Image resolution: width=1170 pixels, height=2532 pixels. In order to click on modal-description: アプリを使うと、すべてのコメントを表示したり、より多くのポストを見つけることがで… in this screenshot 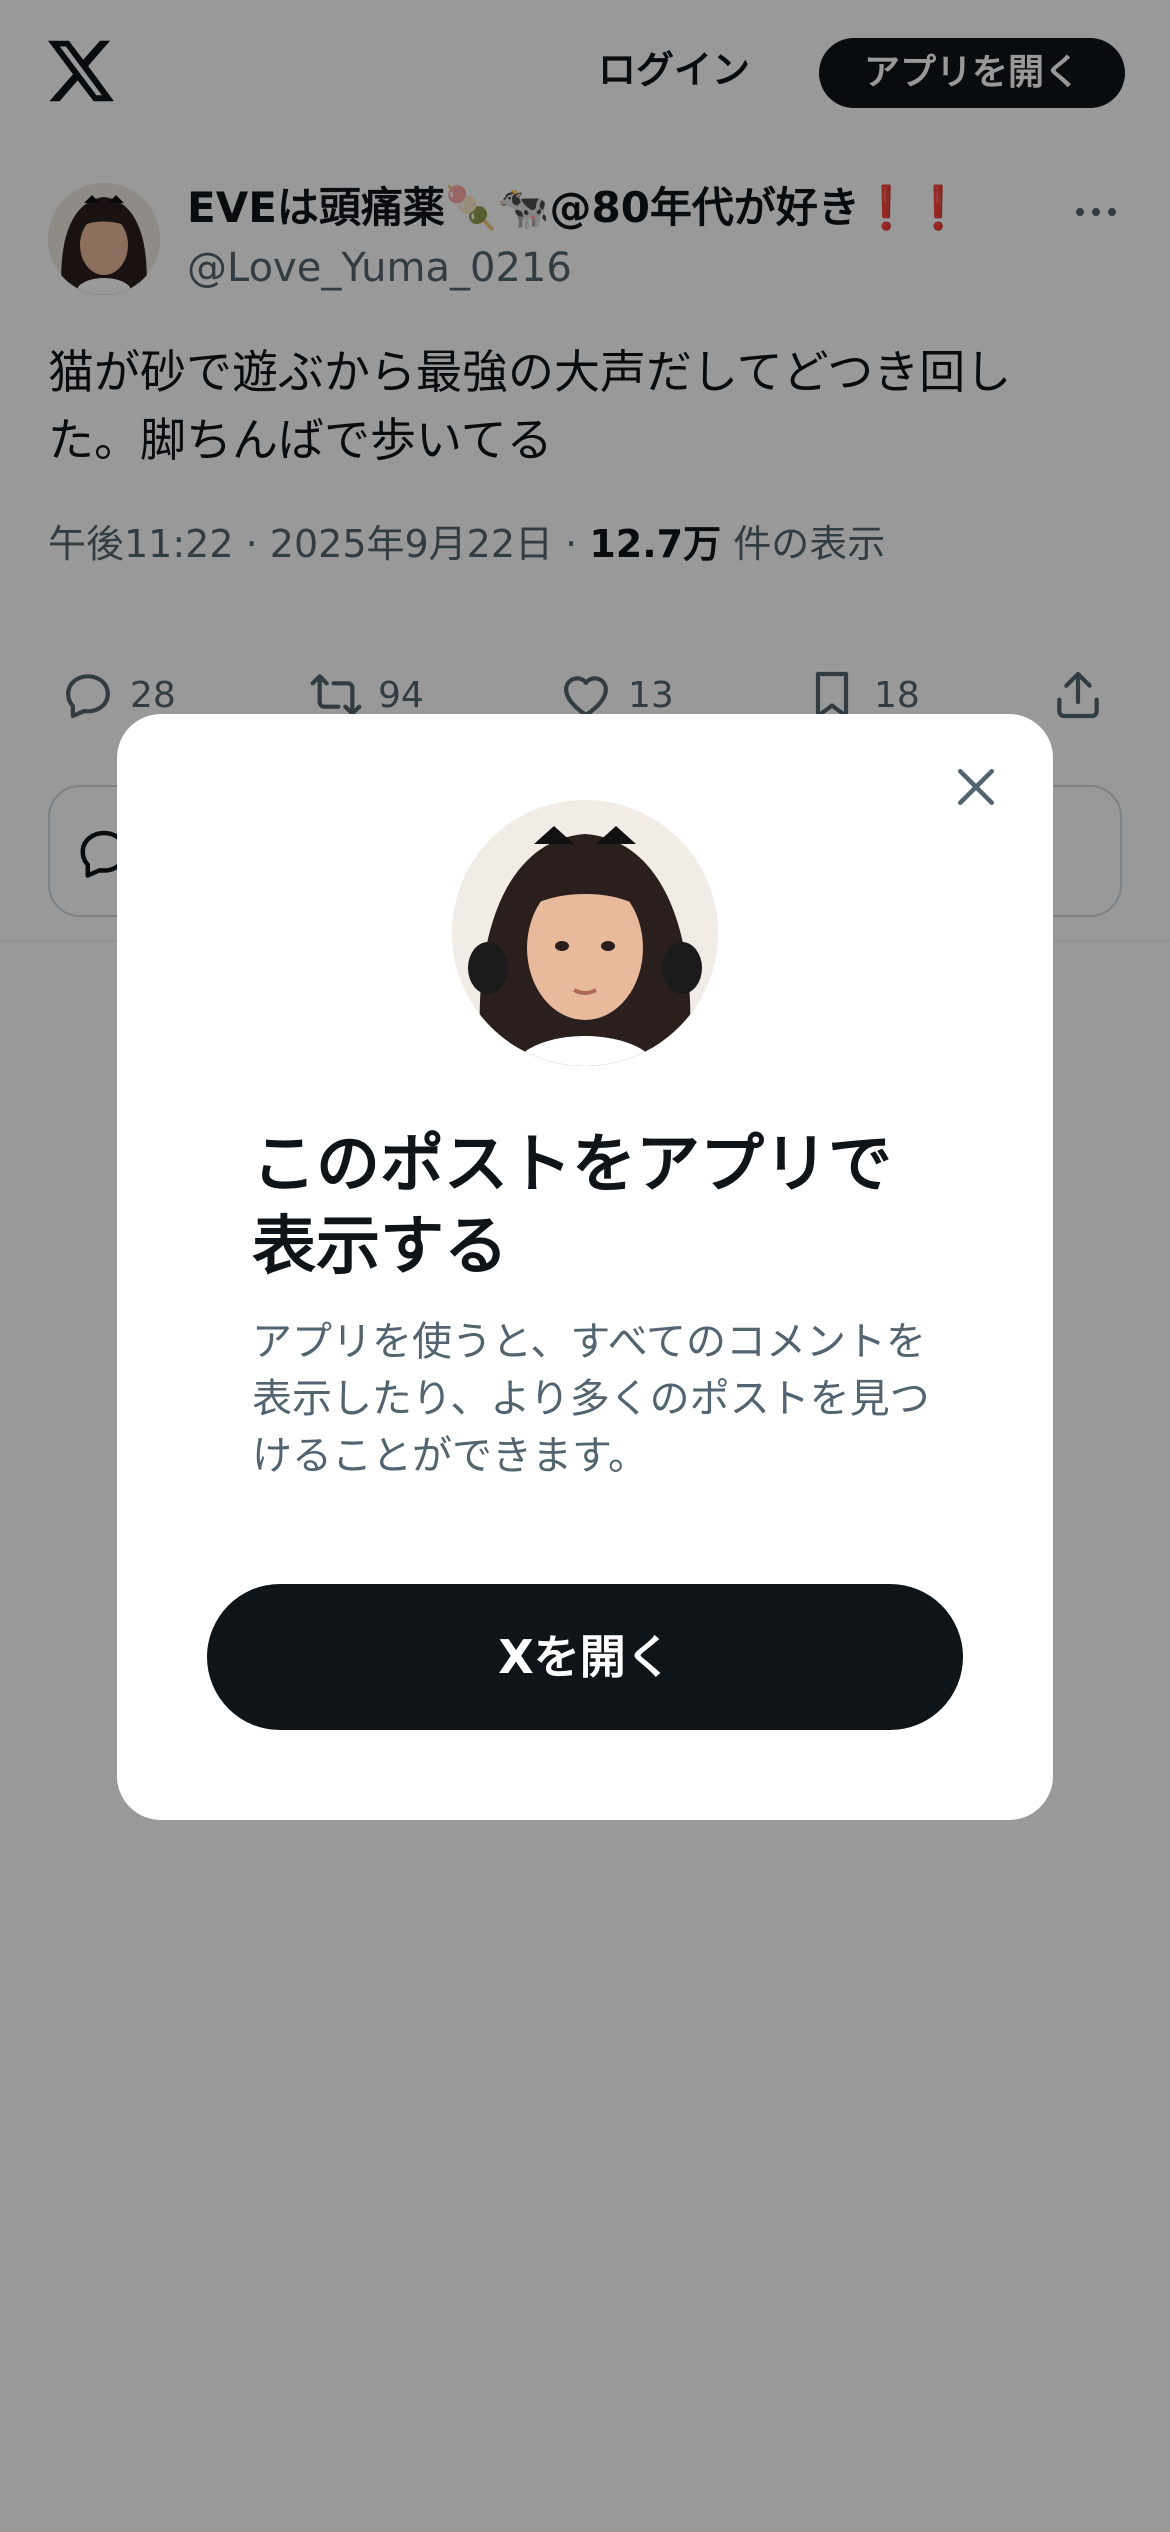, I will do `click(591, 1399)`.